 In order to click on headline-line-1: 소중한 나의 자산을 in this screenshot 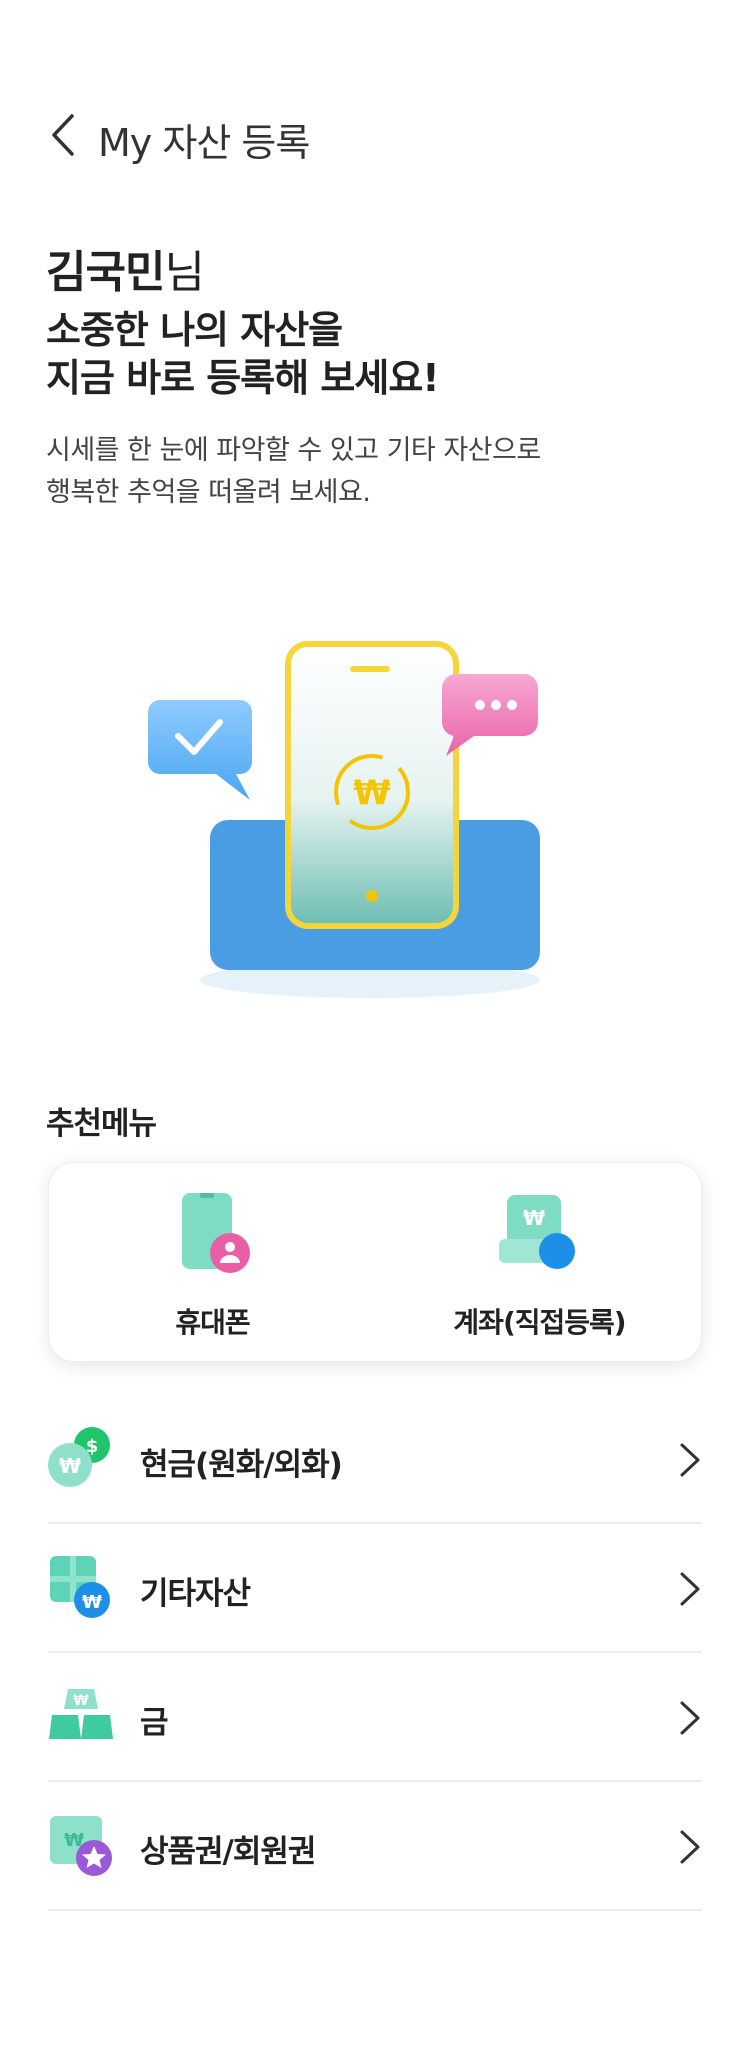, I will do `click(194, 330)`.